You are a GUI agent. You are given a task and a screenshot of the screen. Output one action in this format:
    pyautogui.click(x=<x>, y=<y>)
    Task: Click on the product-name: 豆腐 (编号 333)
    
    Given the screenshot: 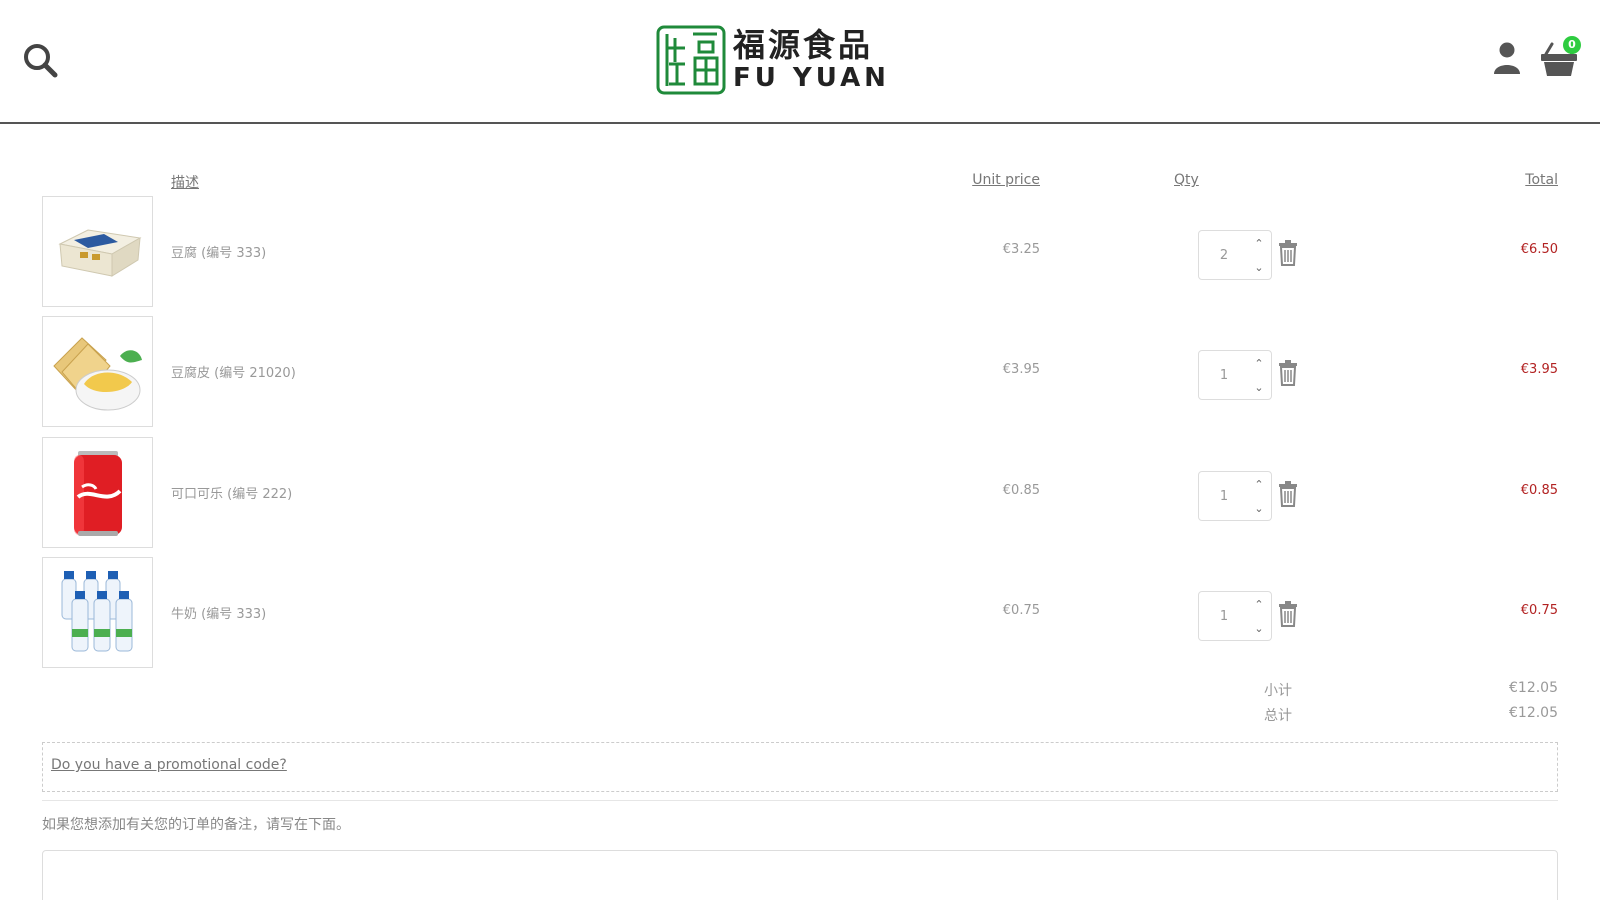 What is the action you would take?
    pyautogui.click(x=218, y=251)
    